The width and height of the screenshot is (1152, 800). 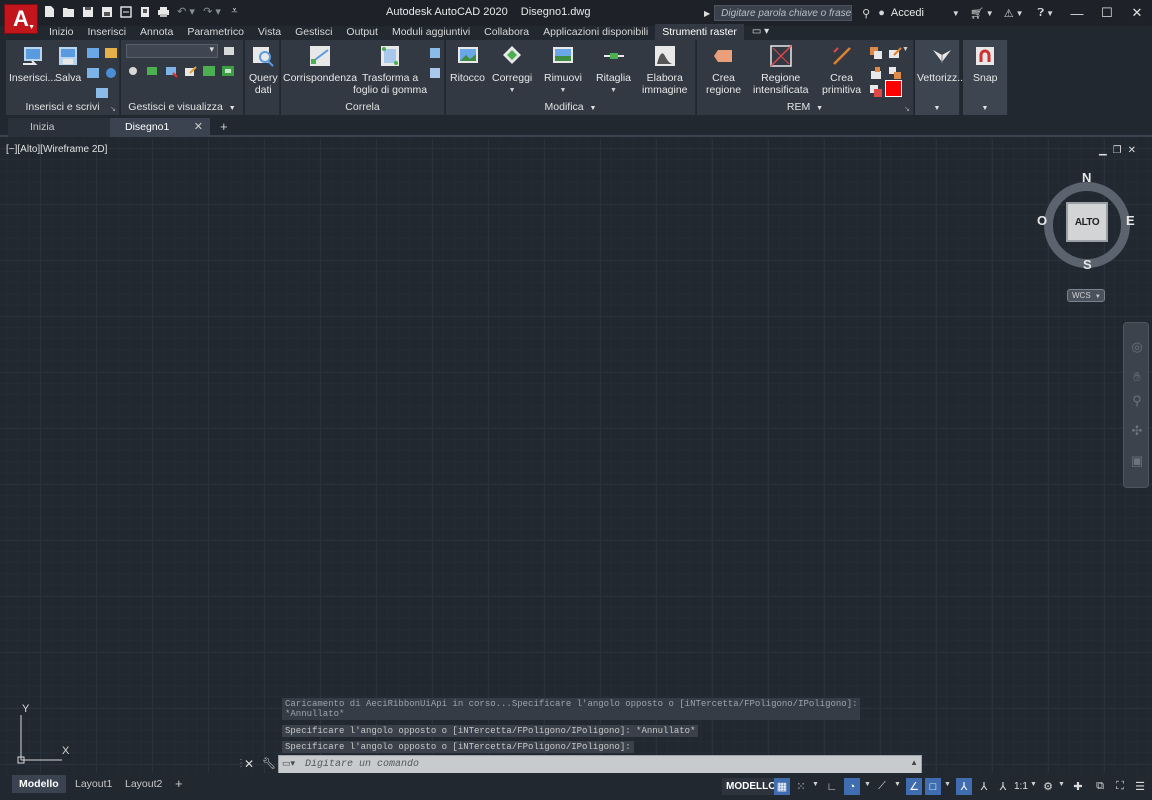 I want to click on ortho-icon: ∟, so click(x=832, y=786).